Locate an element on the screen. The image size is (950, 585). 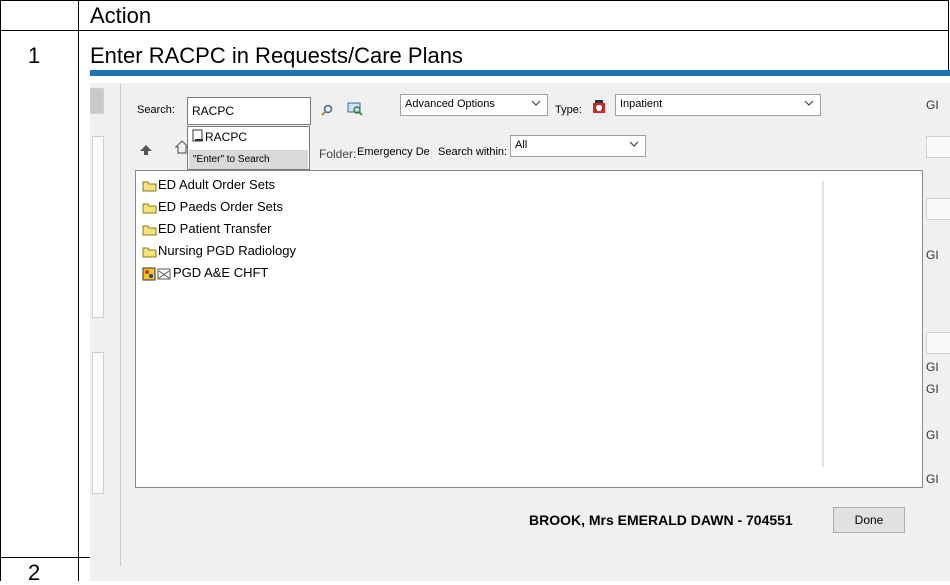
table-border-left is located at coordinates (0, 290).